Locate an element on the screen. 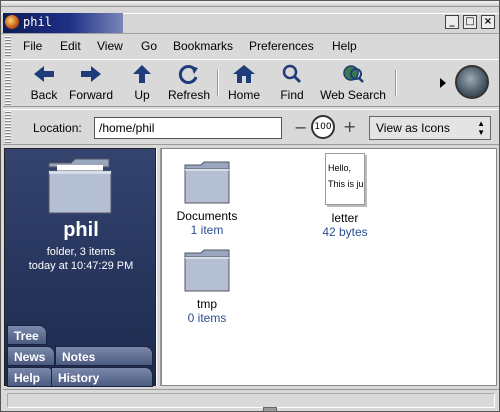 Image resolution: width=500 pixels, height=412 pixels. menu-view: View is located at coordinates (110, 46).